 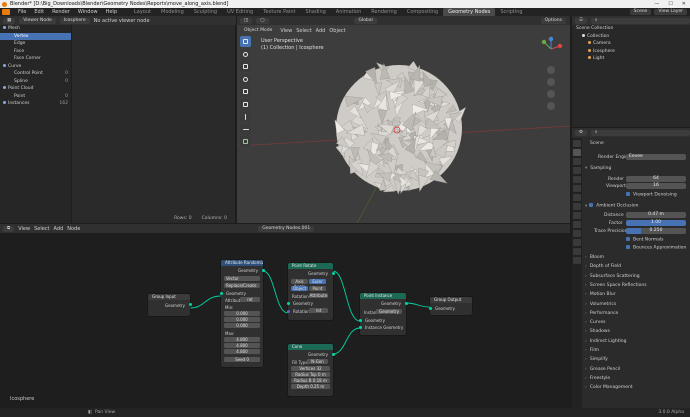 I want to click on fill-type-dropdown: N-Gon, so click(x=317, y=361).